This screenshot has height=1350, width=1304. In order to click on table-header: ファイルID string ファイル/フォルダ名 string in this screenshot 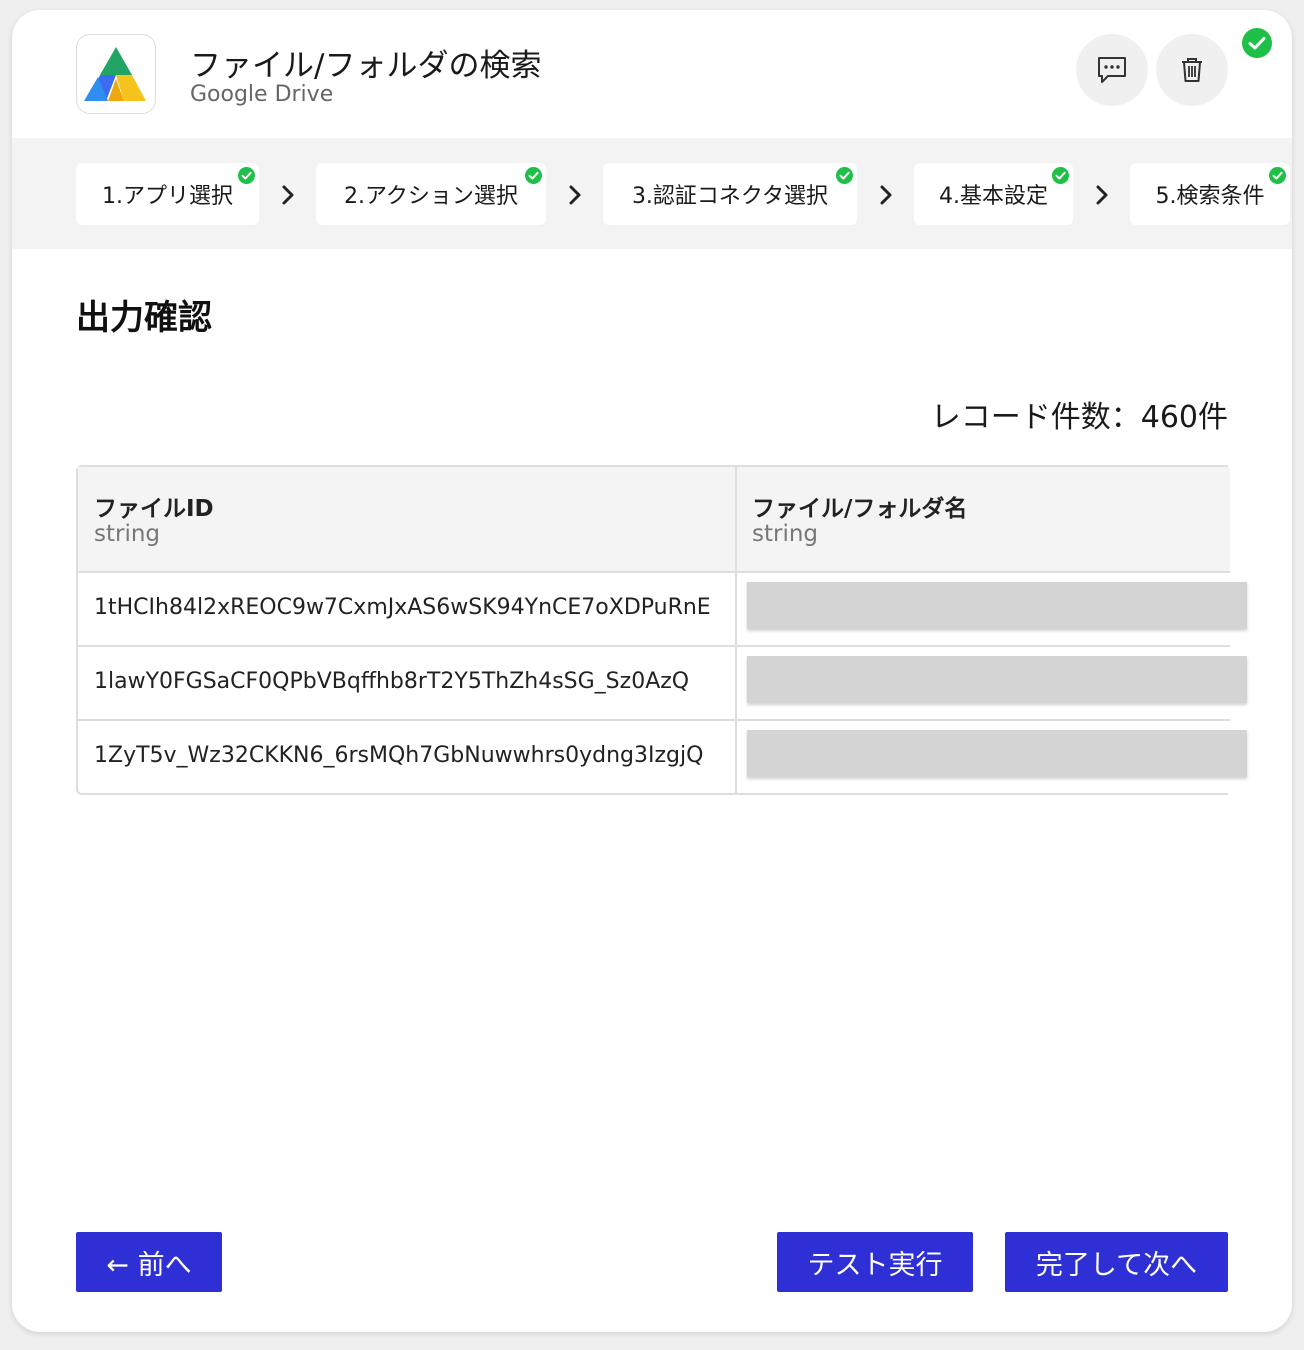, I will do `click(654, 520)`.